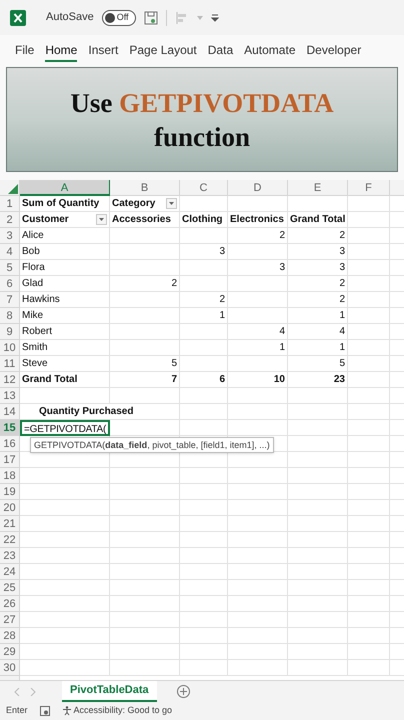 This screenshot has height=720, width=404. What do you see at coordinates (258, 188) in the screenshot?
I see `column-header: D` at bounding box center [258, 188].